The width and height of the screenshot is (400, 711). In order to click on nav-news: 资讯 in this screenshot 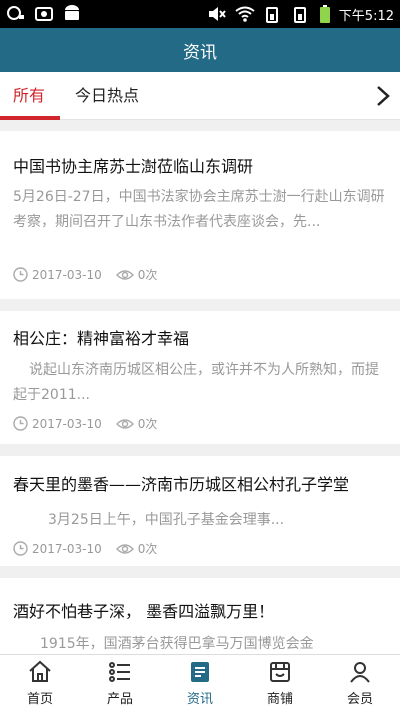, I will do `click(200, 683)`.